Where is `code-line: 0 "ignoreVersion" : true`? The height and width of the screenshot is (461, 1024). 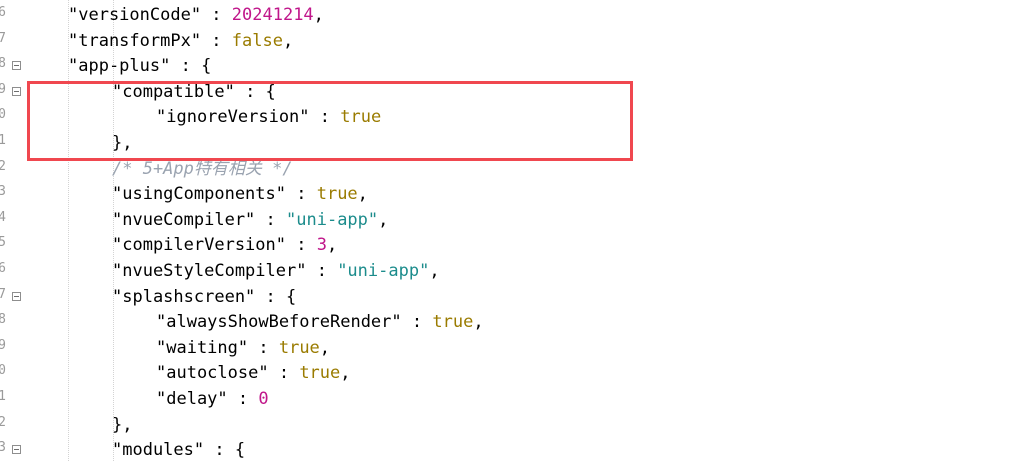
code-line: 0 "ignoreVersion" : true is located at coordinates (512, 118).